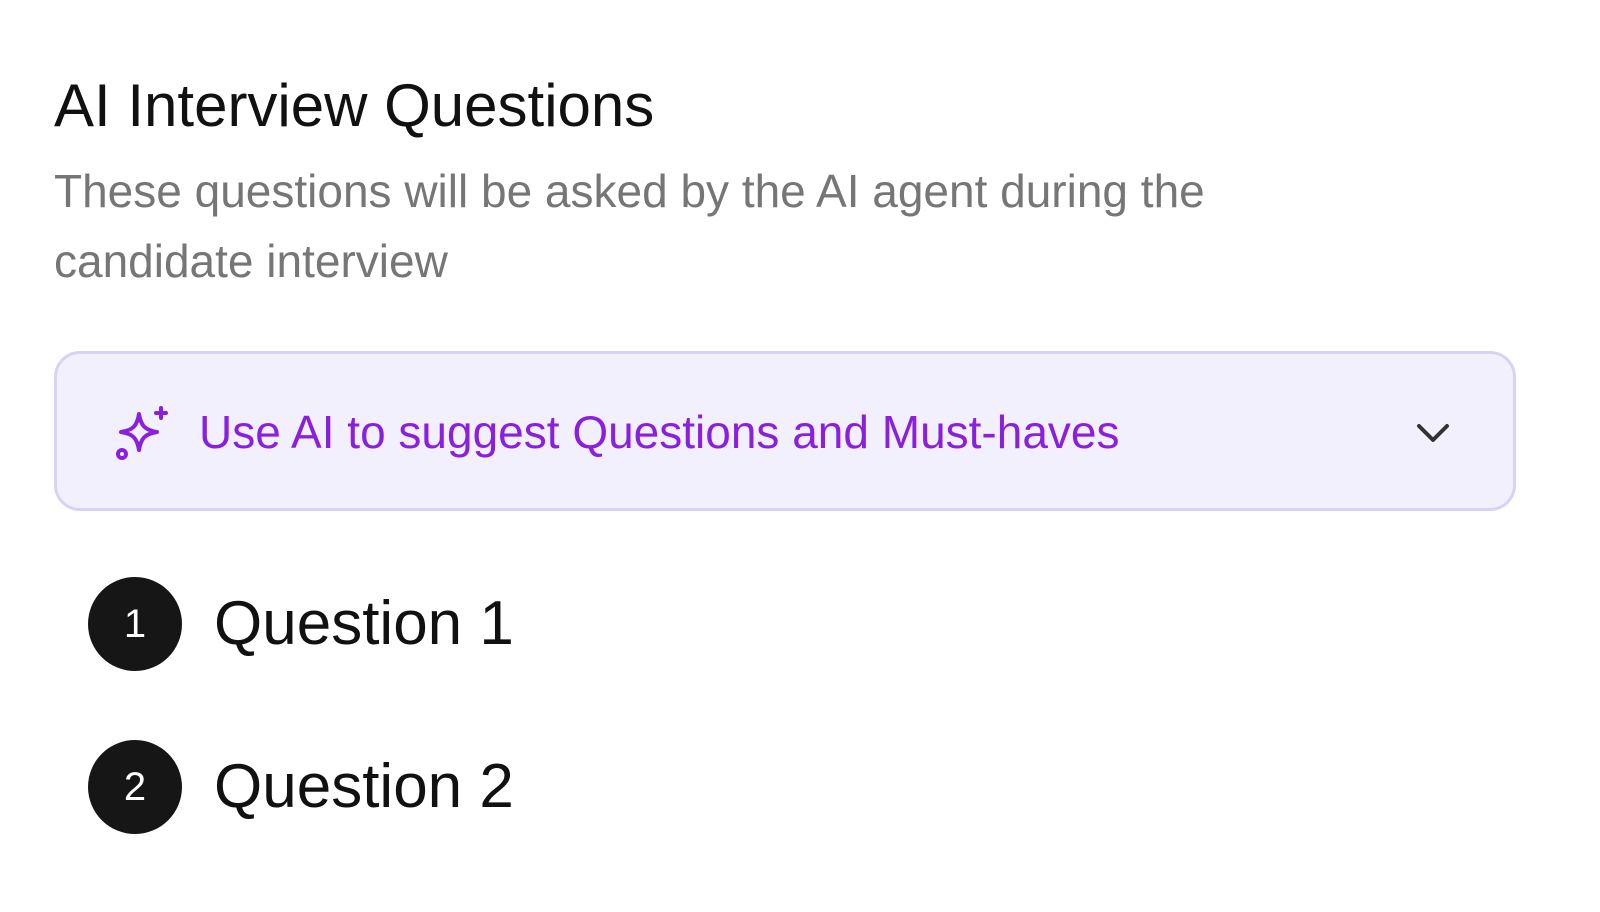 The height and width of the screenshot is (912, 1600). I want to click on question-item: 1 Question 1, so click(538, 624).